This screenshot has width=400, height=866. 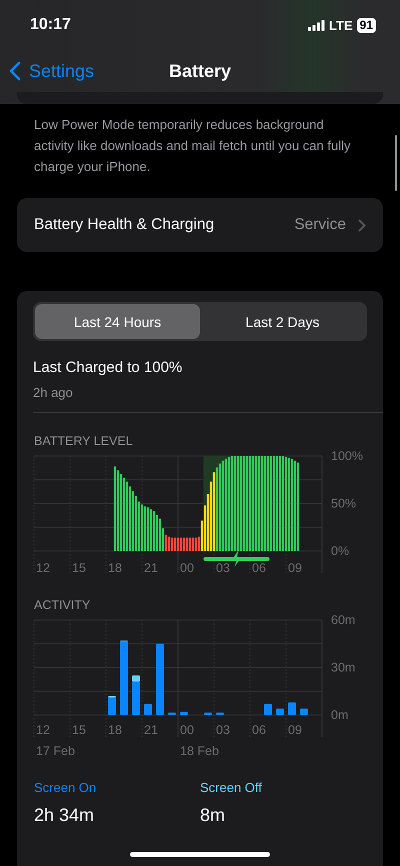 What do you see at coordinates (343, 667) in the screenshot?
I see `axis-label: 30m` at bounding box center [343, 667].